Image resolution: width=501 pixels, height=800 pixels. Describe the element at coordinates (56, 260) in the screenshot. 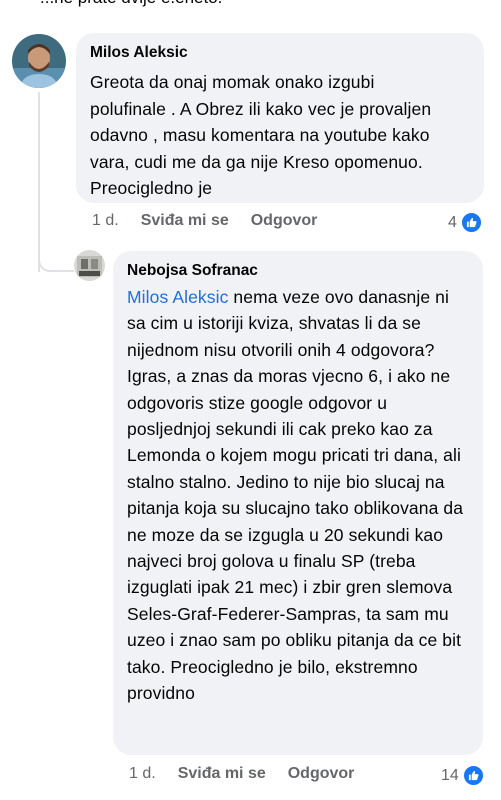

I see `reply-thread-curve` at that location.